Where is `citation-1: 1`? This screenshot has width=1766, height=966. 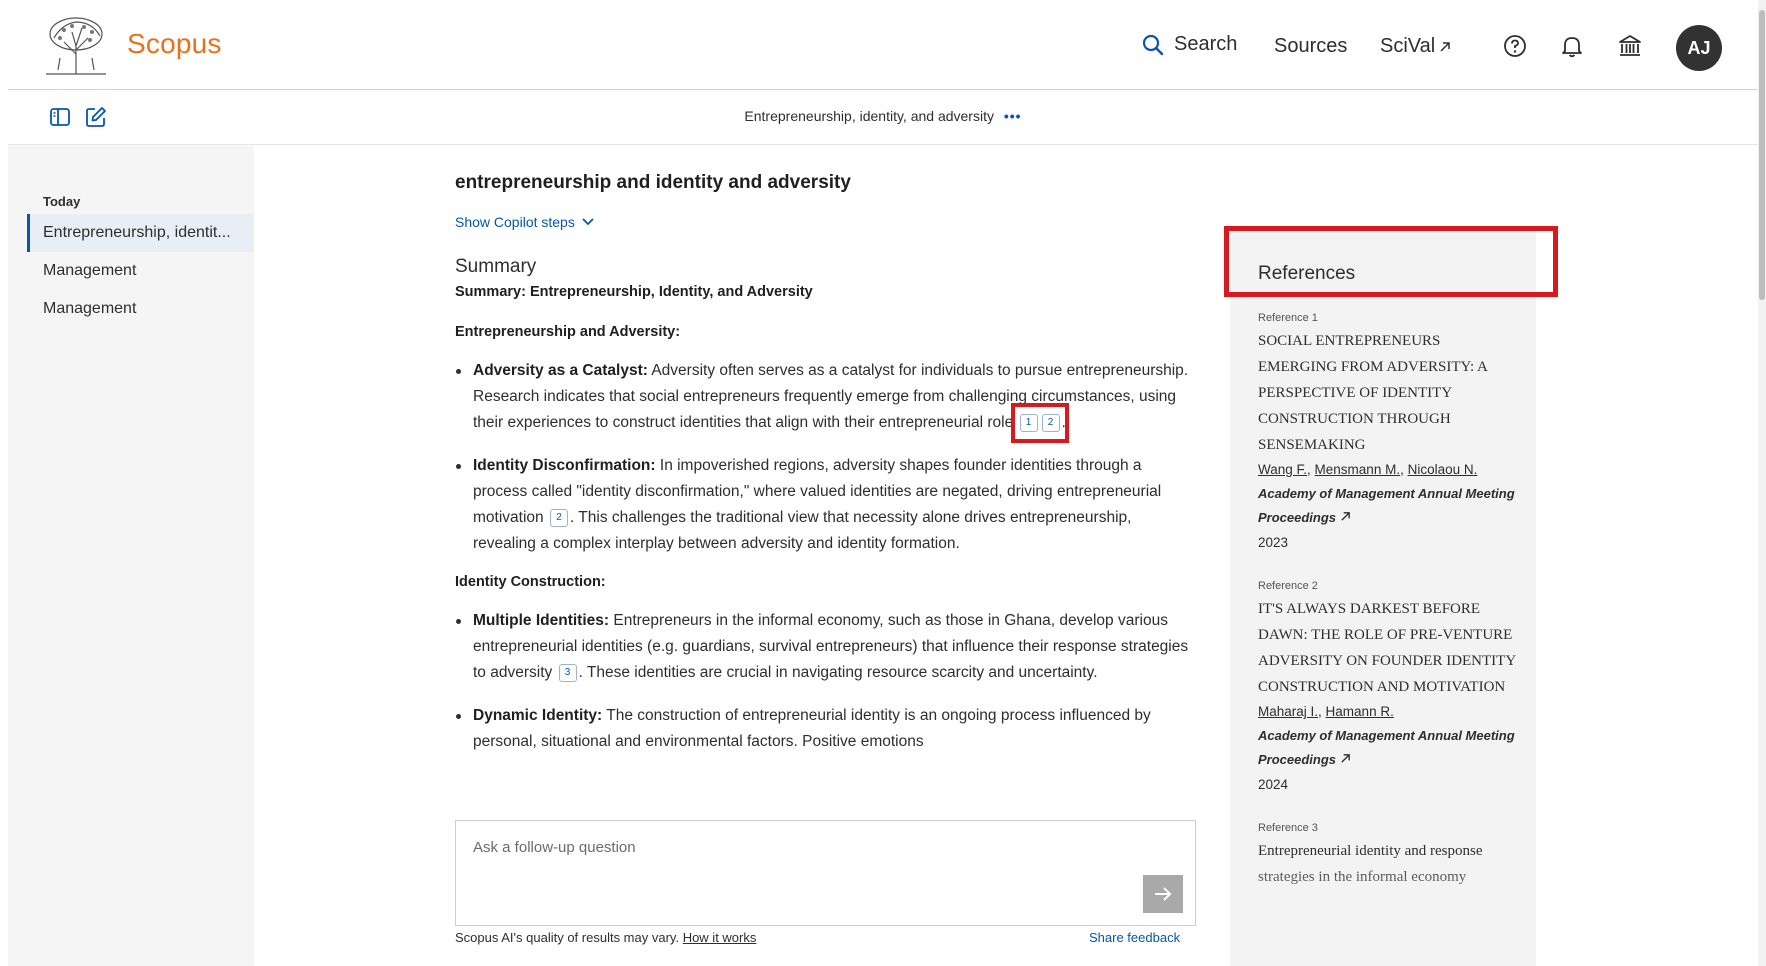 citation-1: 1 is located at coordinates (1028, 423).